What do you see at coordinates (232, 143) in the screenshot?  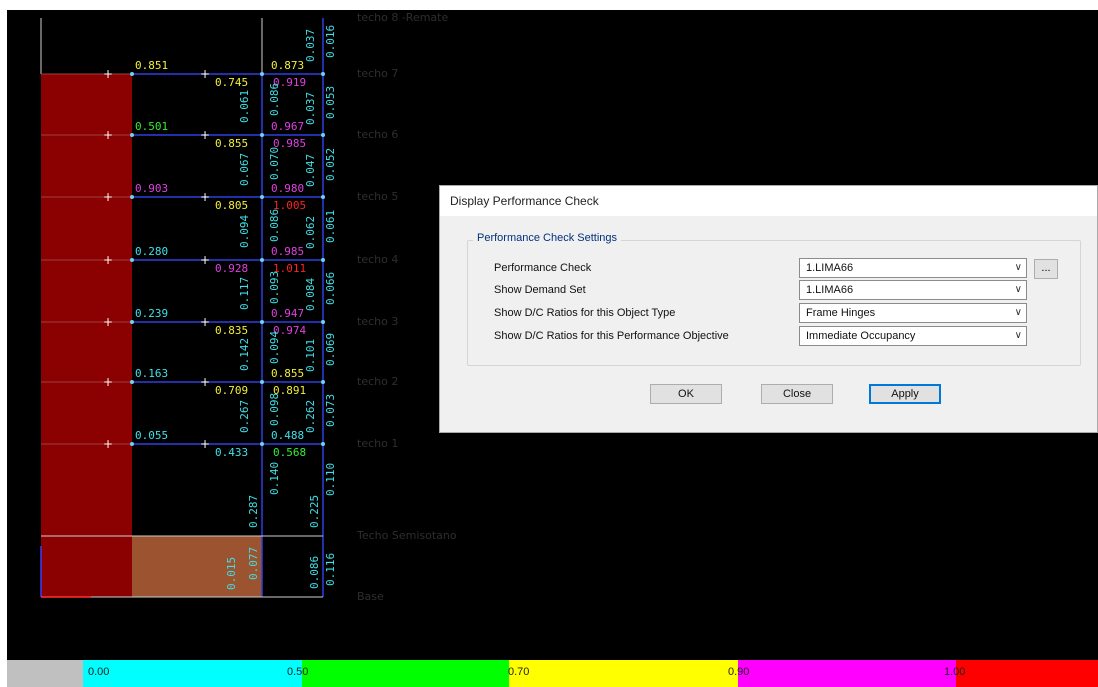 I see `beam-dc-ratio: 0.855` at bounding box center [232, 143].